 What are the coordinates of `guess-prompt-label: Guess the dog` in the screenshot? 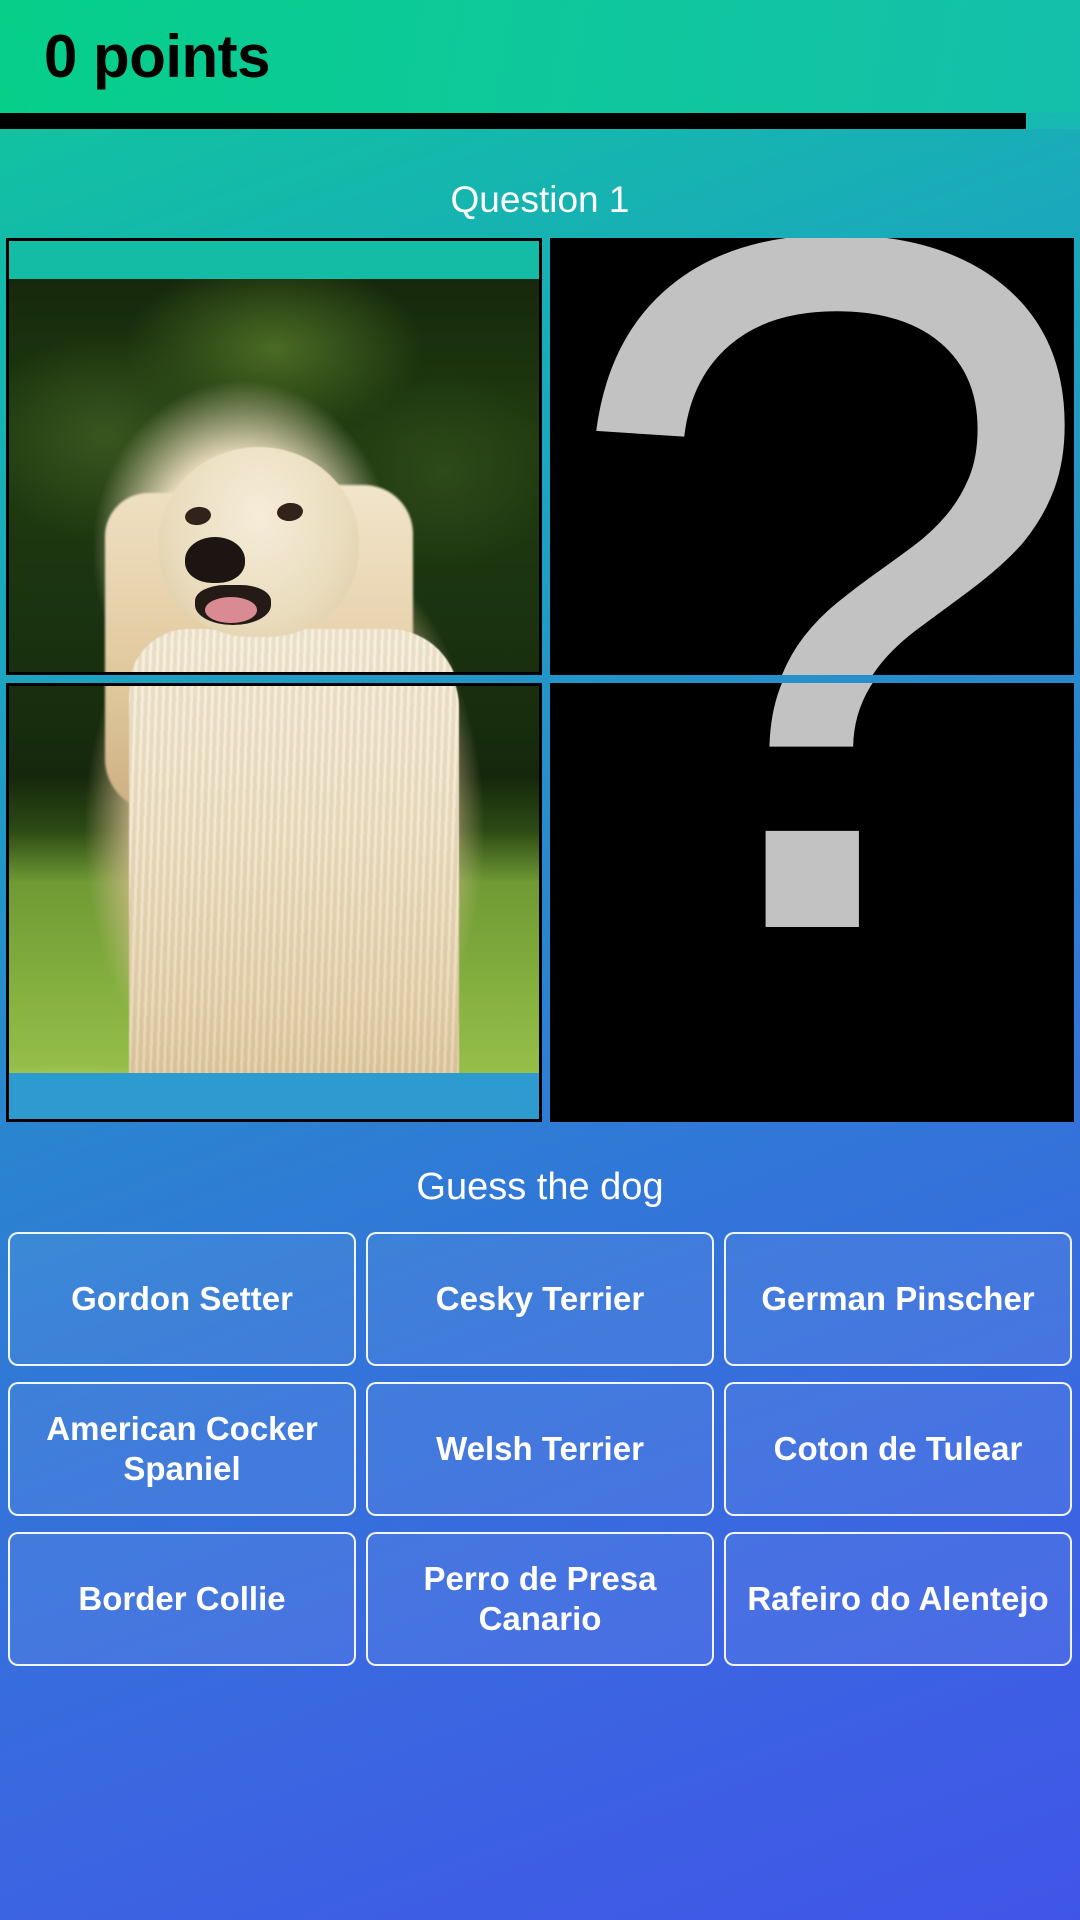 It's located at (540, 1187).